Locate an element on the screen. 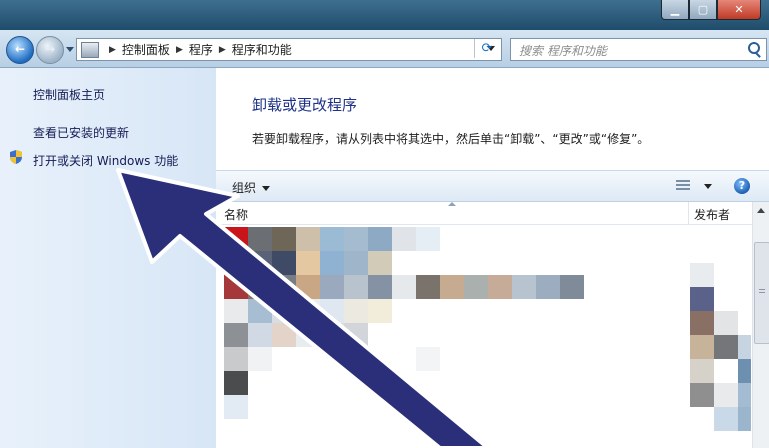 This screenshot has width=769, height=448. grip-icon is located at coordinates (762, 292).